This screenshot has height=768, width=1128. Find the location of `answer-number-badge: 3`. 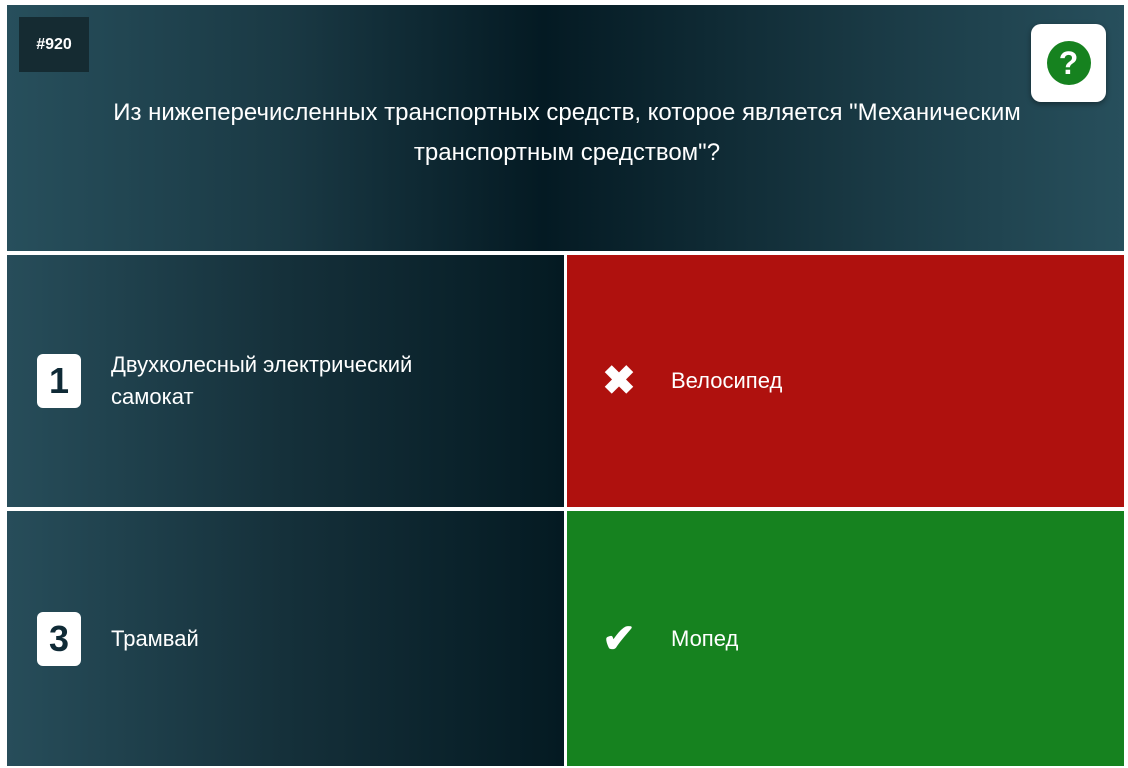

answer-number-badge: 3 is located at coordinates (59, 638).